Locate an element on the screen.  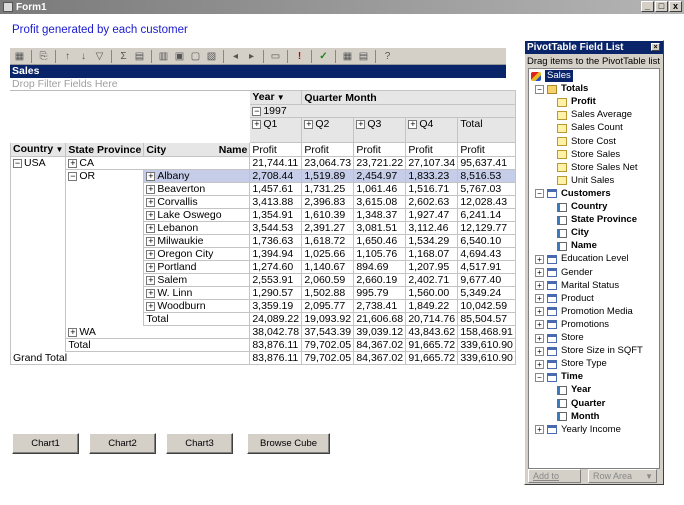
help-icon: ? is located at coordinates (387, 56).